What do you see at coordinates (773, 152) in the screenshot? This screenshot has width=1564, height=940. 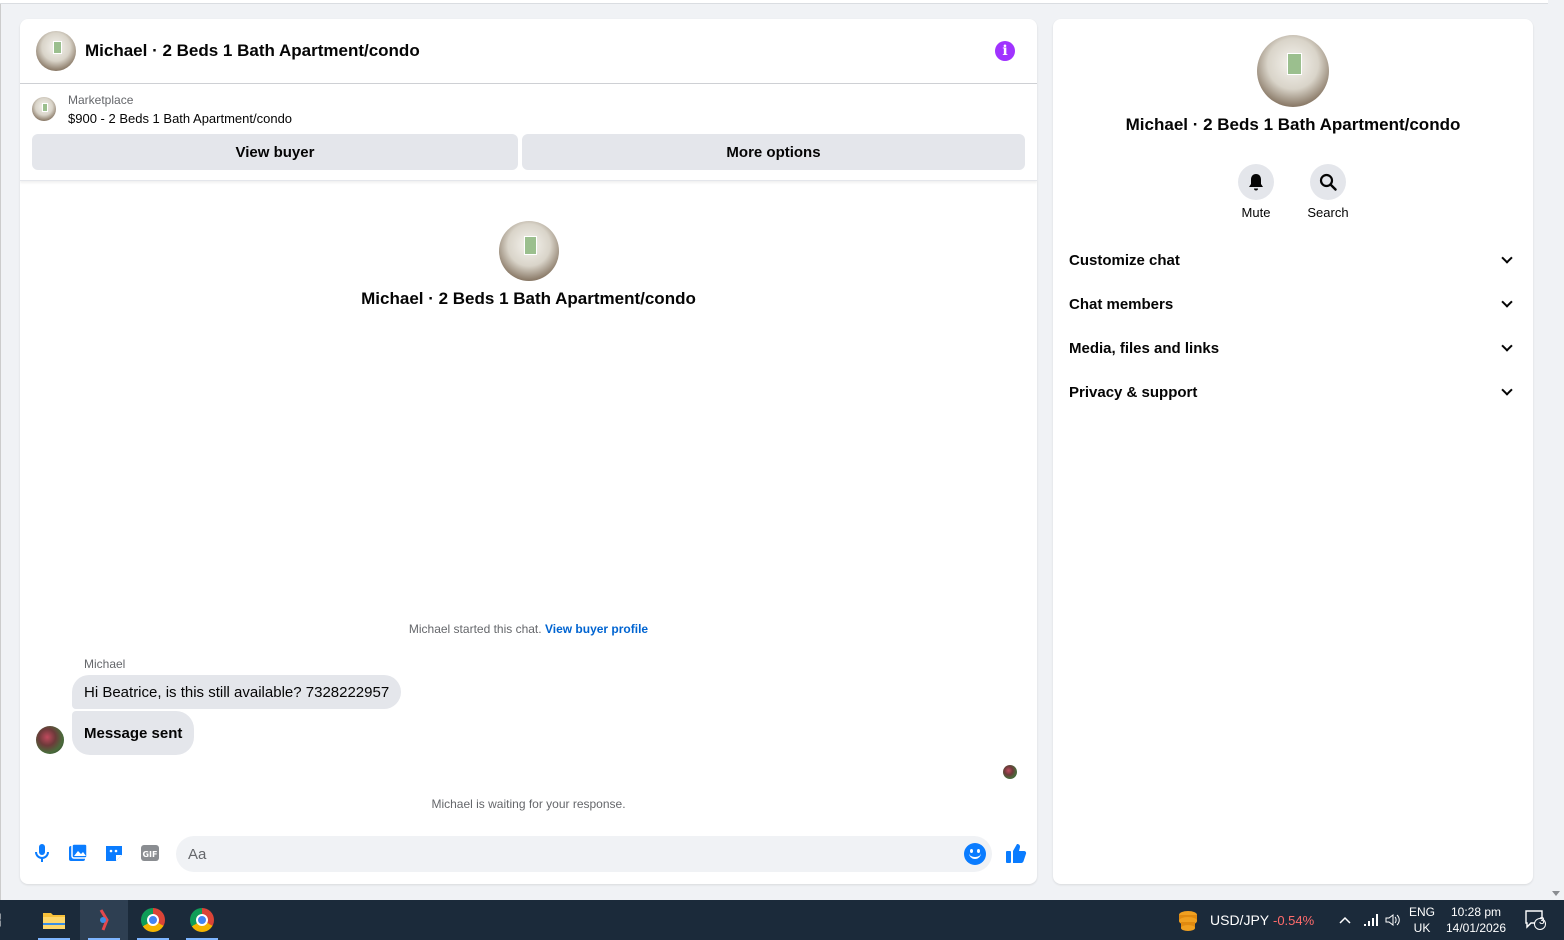 I see `more-options-button: More options` at bounding box center [773, 152].